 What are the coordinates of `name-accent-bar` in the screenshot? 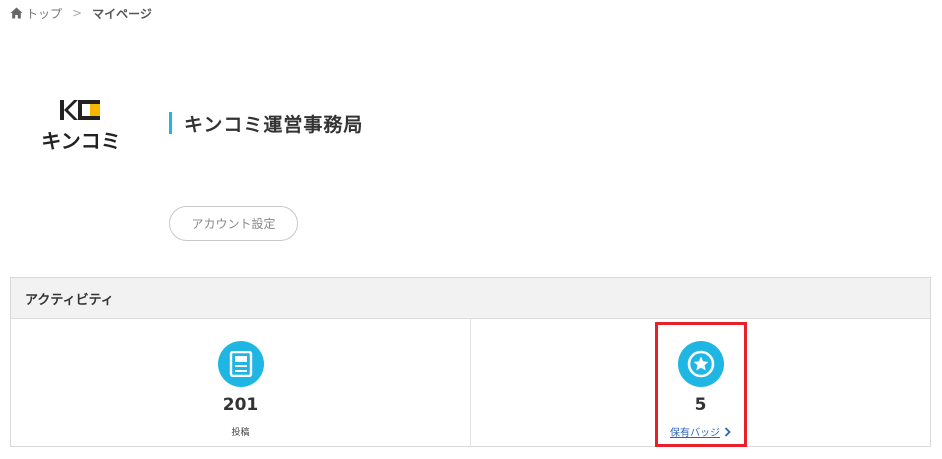 It's located at (170, 123).